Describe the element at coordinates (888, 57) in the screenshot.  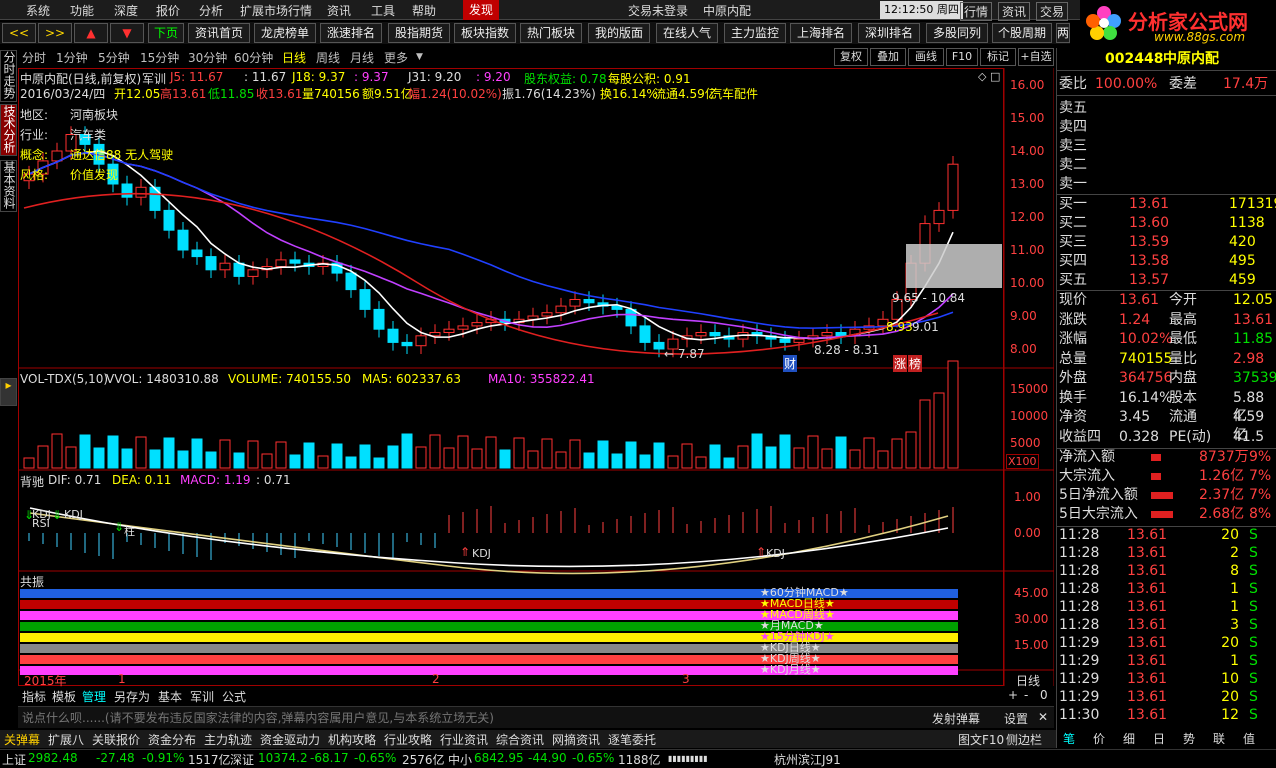
I see `overlay-button: 叠加` at that location.